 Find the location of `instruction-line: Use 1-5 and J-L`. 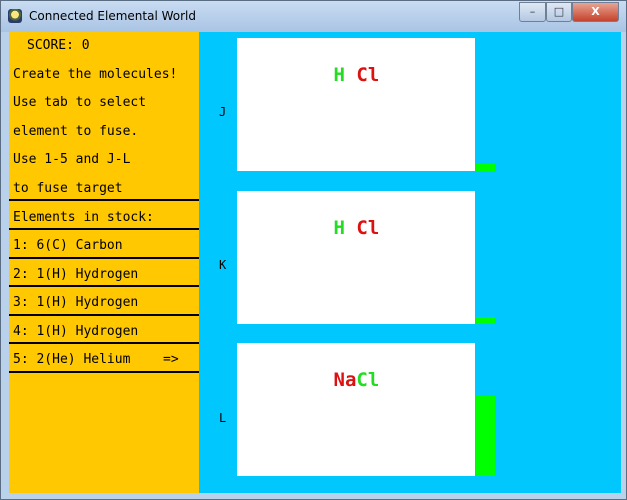

instruction-line: Use 1-5 and J-L is located at coordinates (72, 159).